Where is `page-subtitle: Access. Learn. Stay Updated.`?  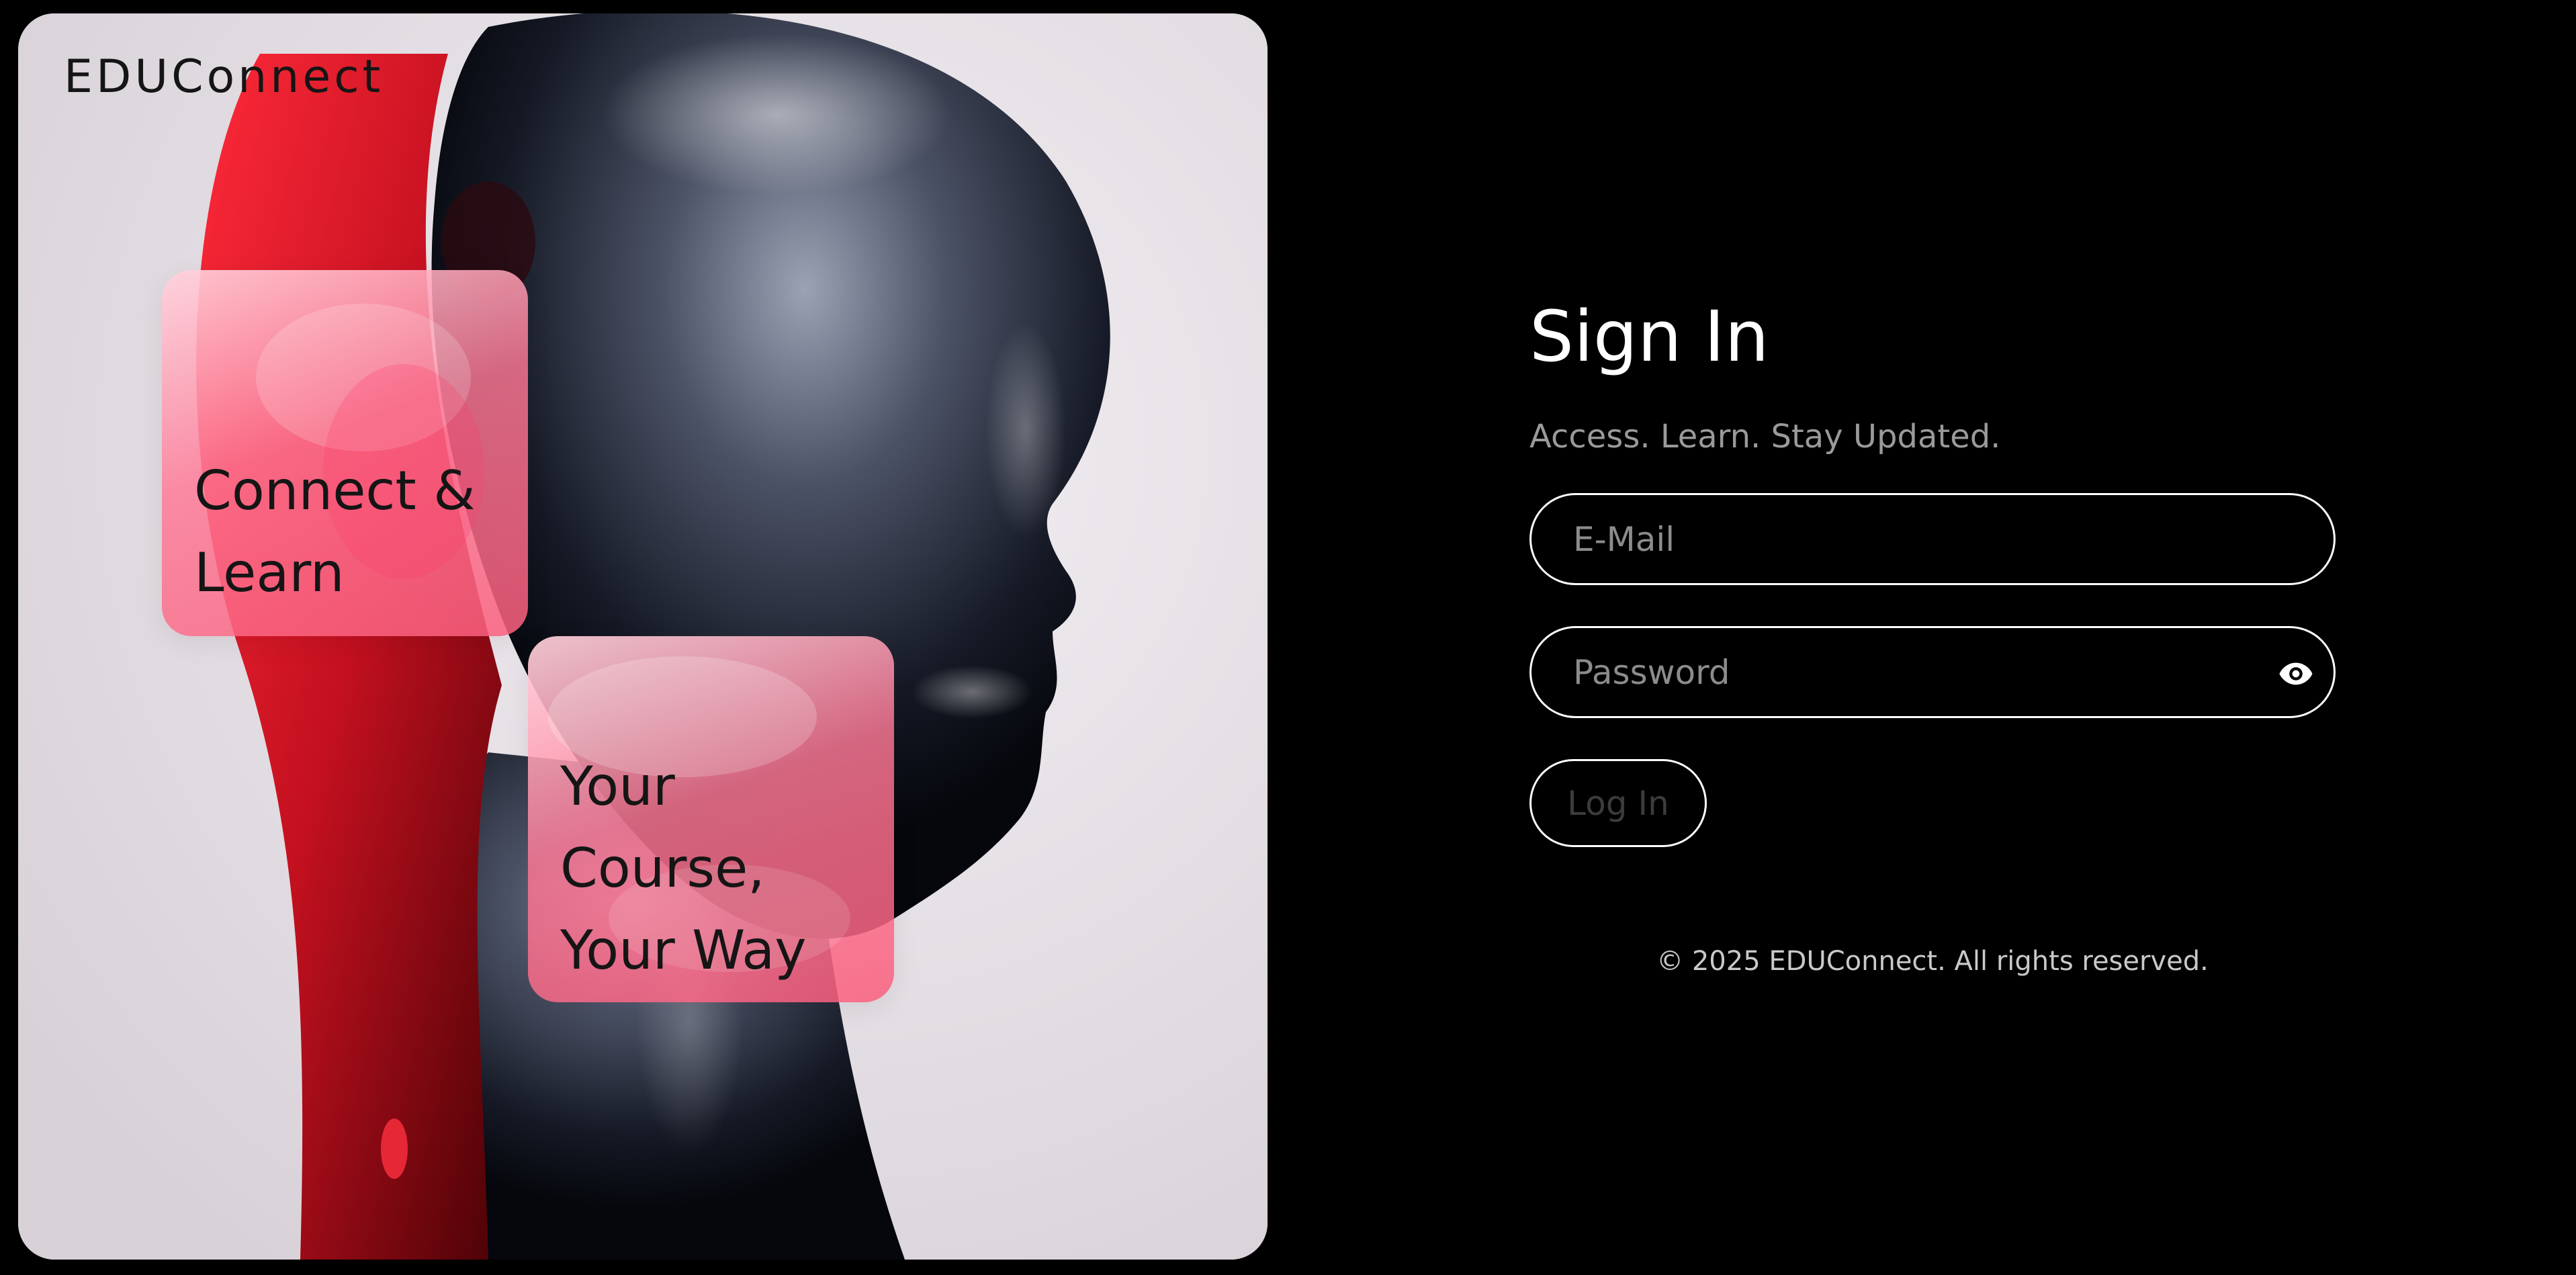
page-subtitle: Access. Learn. Stay Updated. is located at coordinates (1765, 436).